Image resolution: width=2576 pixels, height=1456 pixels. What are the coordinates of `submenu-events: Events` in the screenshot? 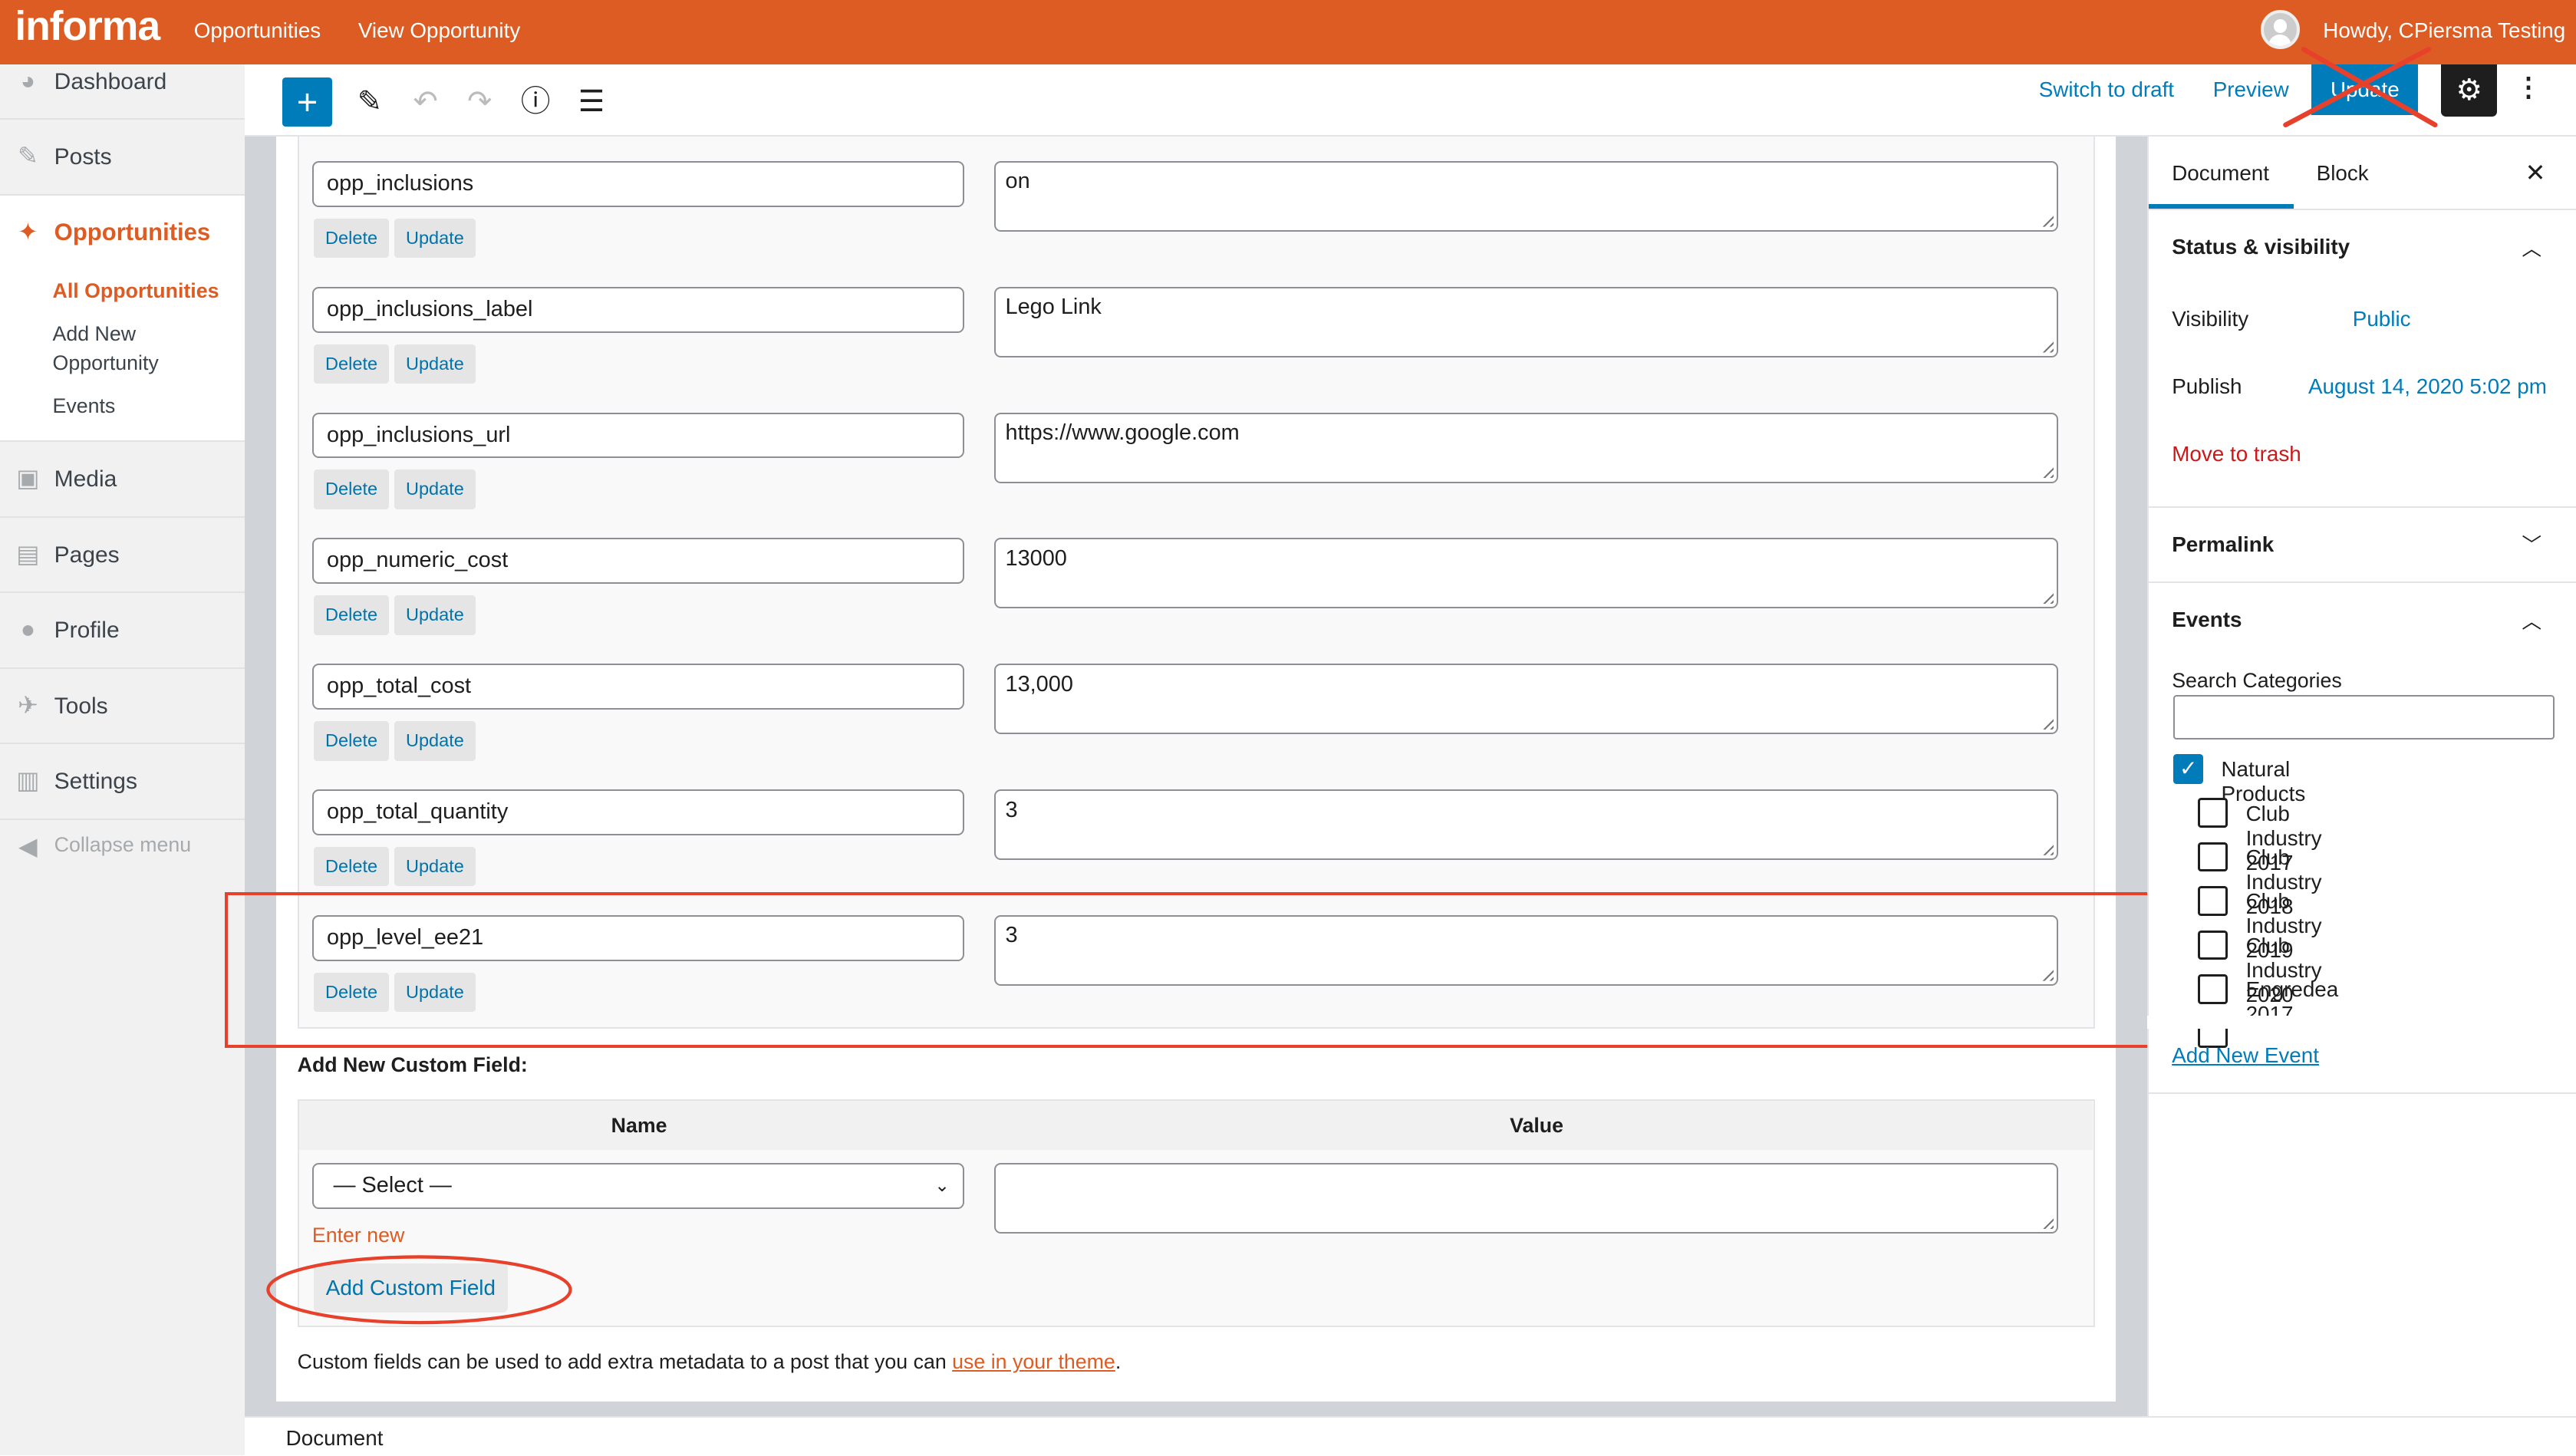 It's located at (84, 406).